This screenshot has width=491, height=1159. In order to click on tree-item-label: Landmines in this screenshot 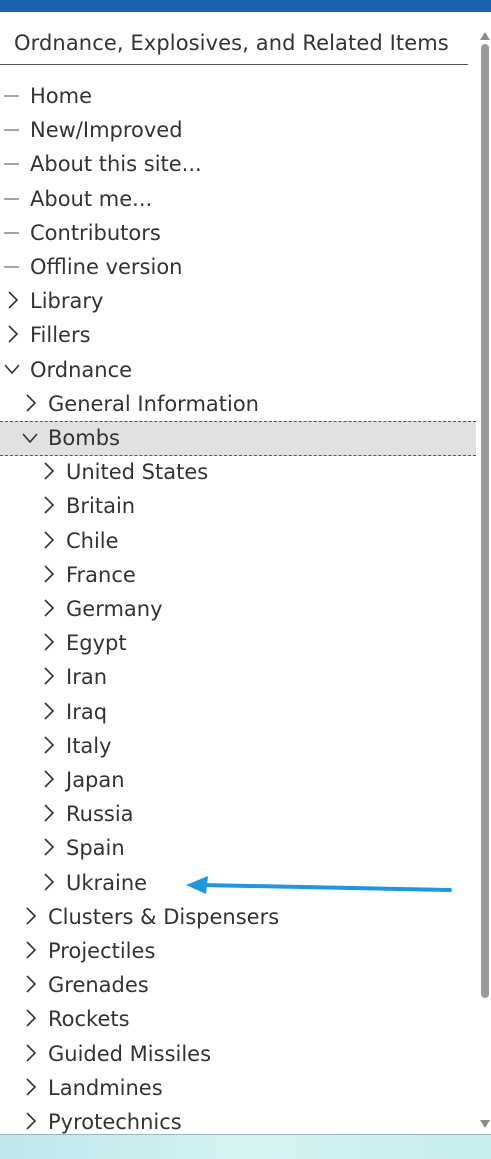, I will do `click(105, 1087)`.